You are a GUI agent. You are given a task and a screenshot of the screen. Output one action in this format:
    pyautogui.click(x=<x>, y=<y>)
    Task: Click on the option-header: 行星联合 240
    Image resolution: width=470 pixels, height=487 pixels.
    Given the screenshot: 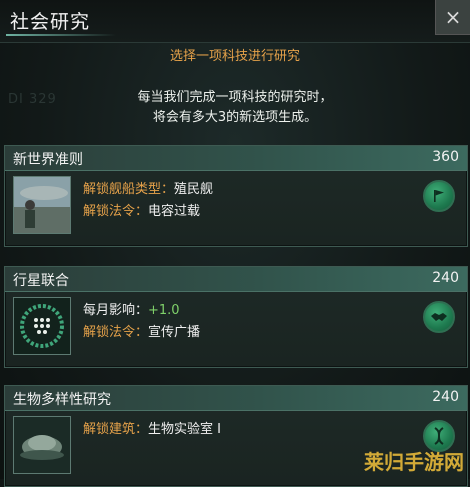 What is the action you would take?
    pyautogui.click(x=236, y=279)
    